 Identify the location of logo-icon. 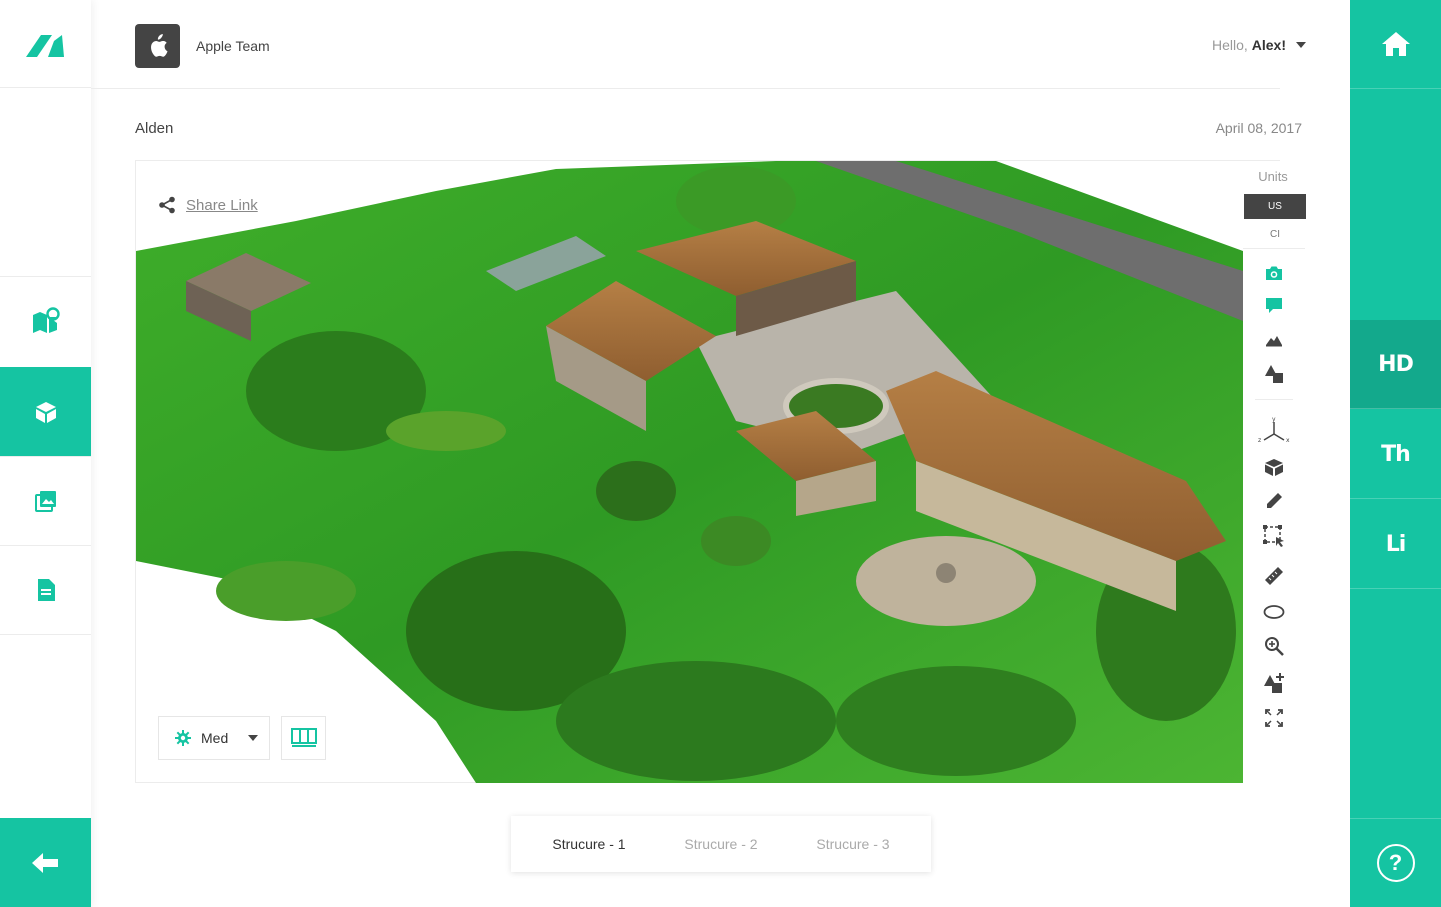
(44, 45).